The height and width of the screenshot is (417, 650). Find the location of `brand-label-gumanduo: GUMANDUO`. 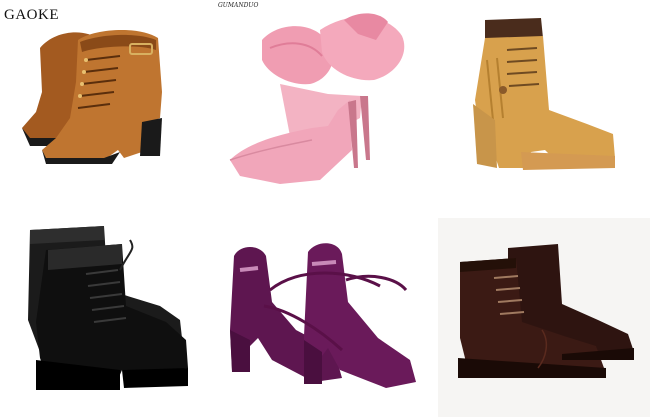

brand-label-gumanduo: GUMANDUO is located at coordinates (238, 5).